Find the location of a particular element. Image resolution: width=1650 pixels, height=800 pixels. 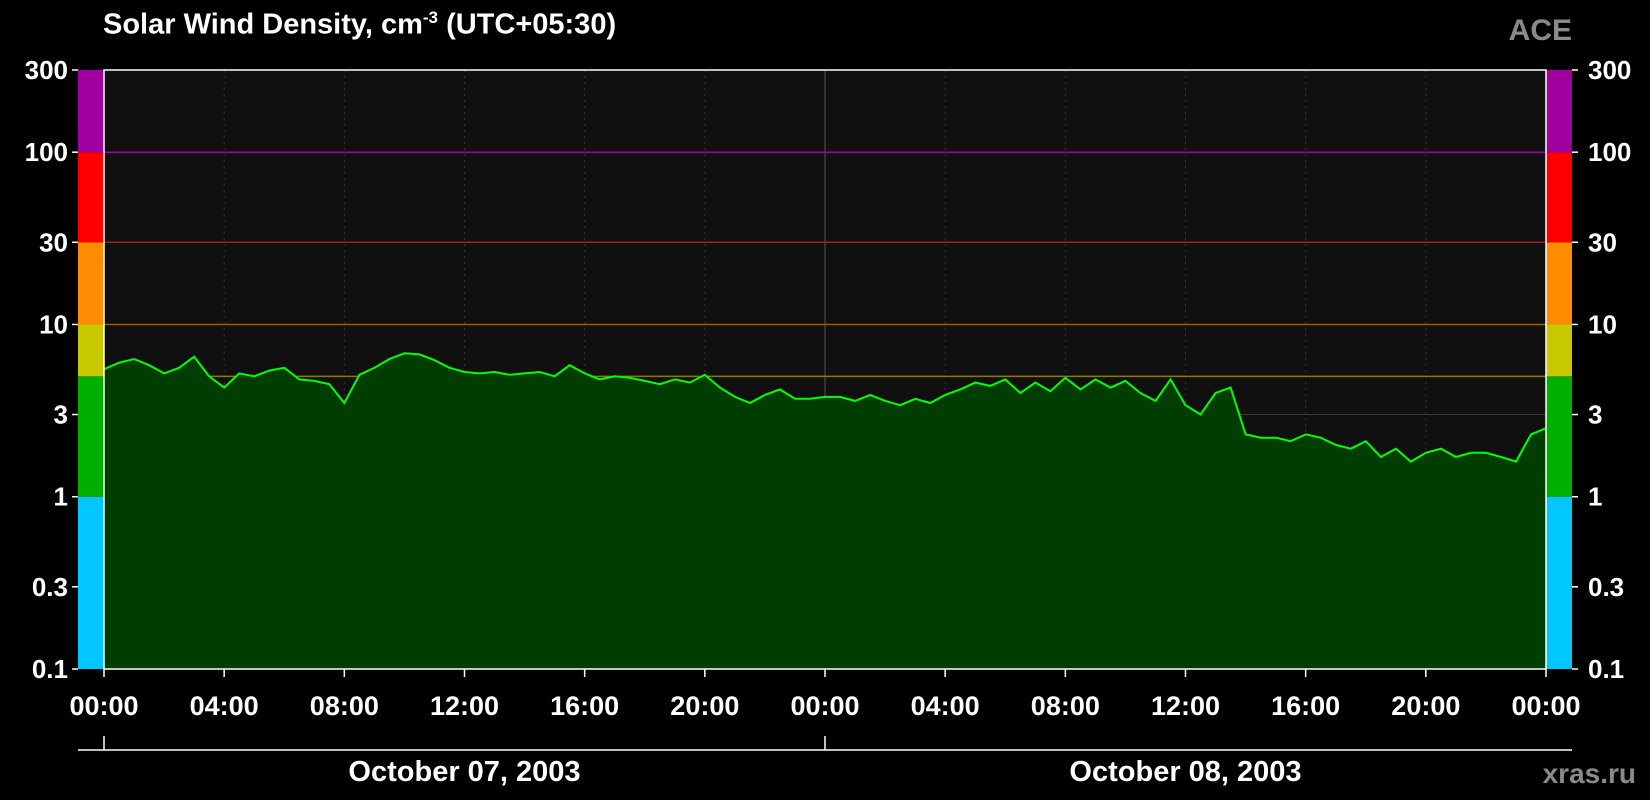

x-tick-label-9: 12:00 is located at coordinates (1185, 706).